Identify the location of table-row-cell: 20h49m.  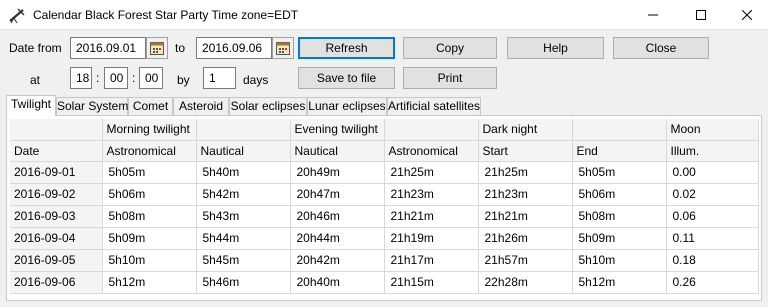
(337, 172).